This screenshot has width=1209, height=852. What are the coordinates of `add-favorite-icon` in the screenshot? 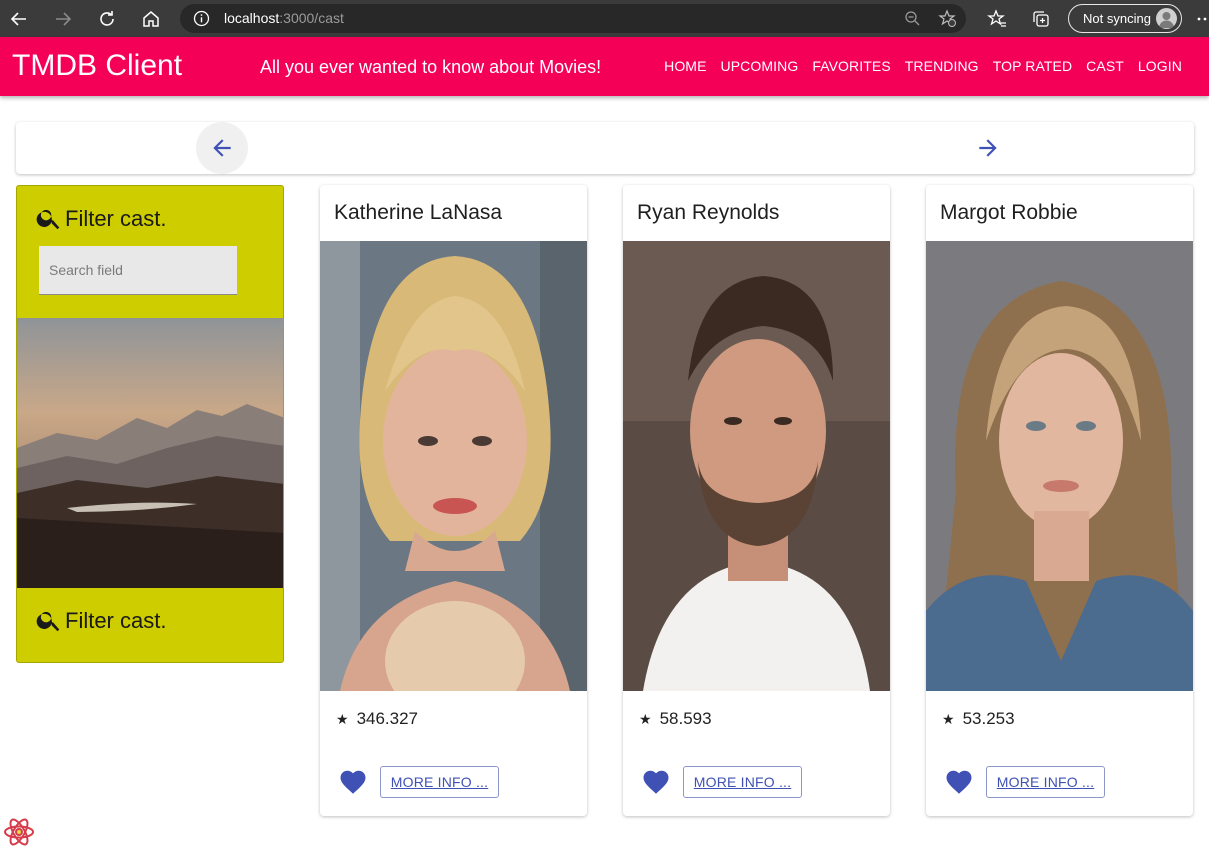 It's located at (947, 21).